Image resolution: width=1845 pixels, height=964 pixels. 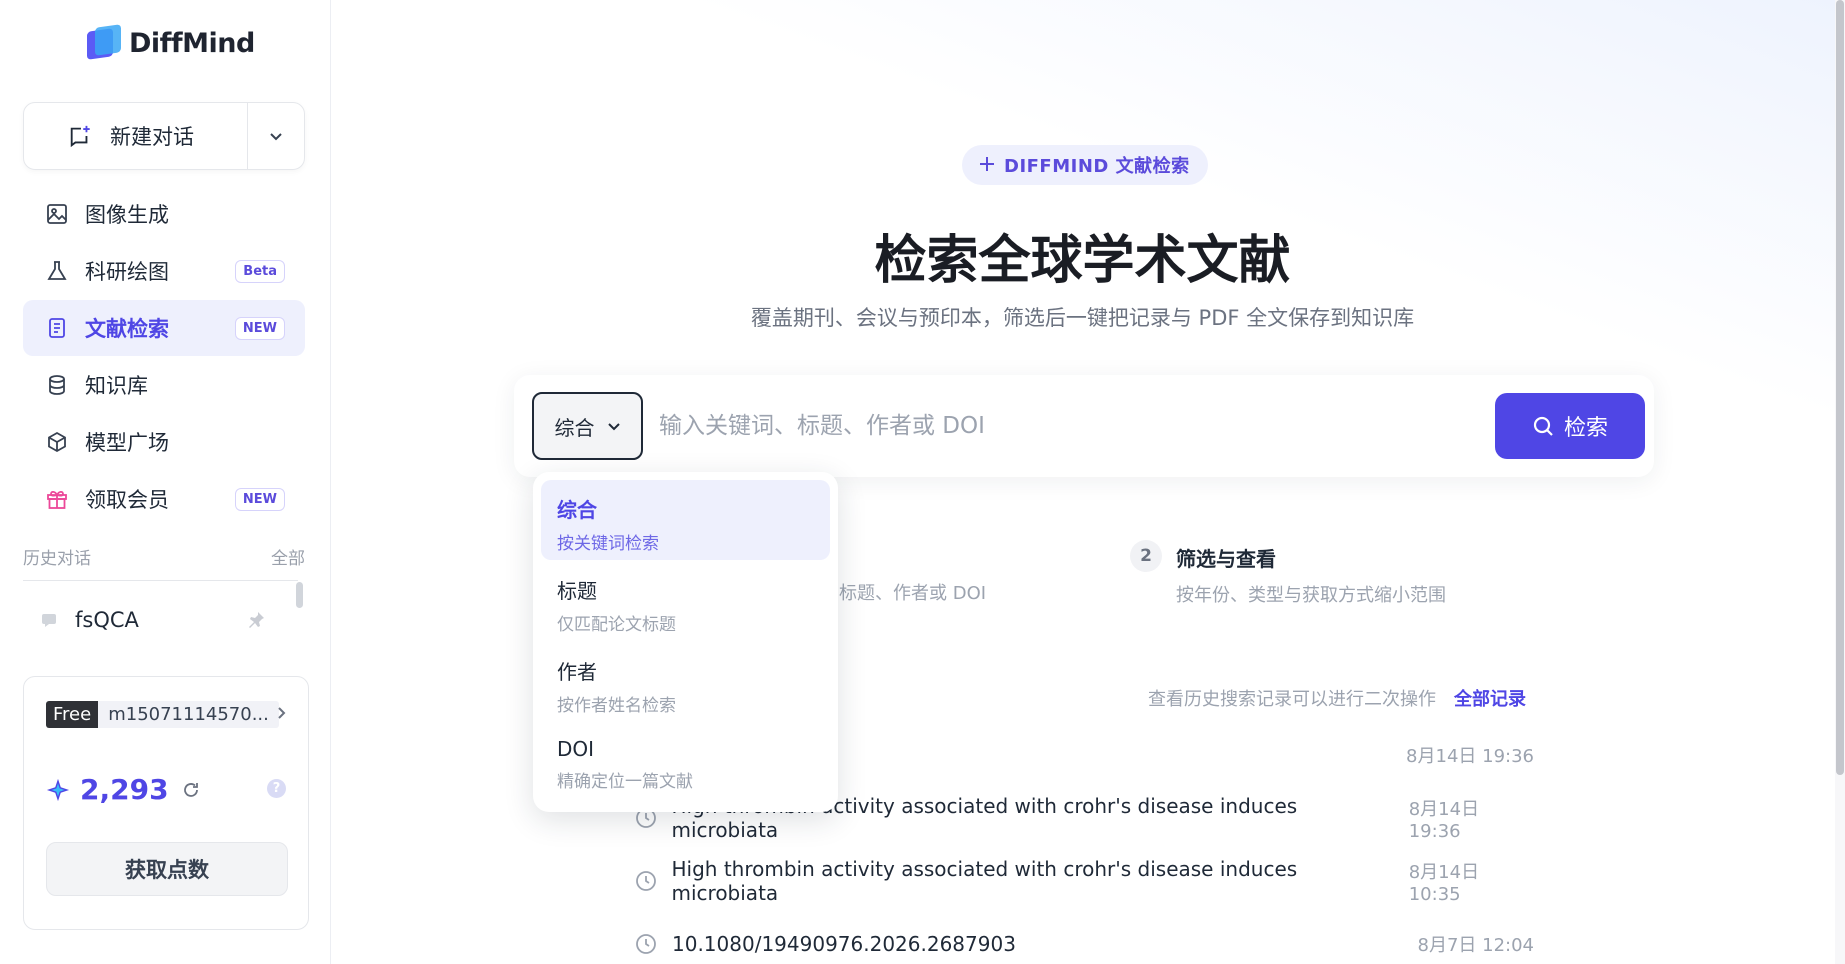 What do you see at coordinates (616, 706) in the screenshot?
I see `option-description: 按作者姓名检索` at bounding box center [616, 706].